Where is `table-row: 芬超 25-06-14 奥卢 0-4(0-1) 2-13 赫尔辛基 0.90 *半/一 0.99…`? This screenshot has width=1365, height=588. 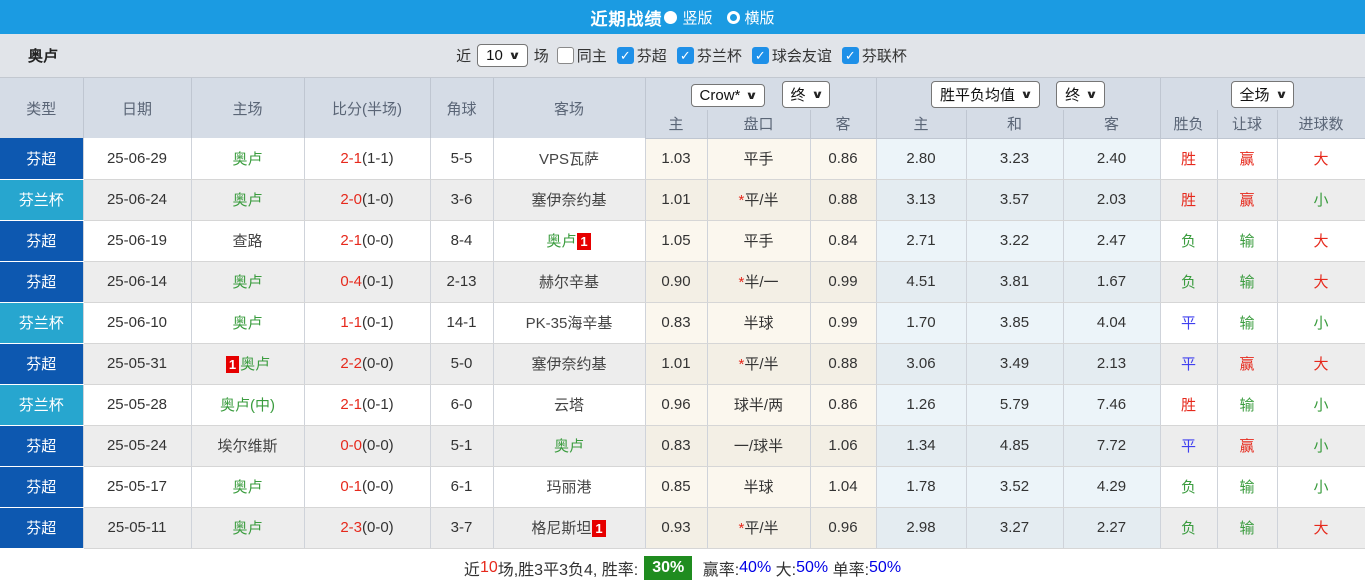 table-row: 芬超 25-06-14 奥卢 0-4(0-1) 2-13 赫尔辛基 0.90 *半/一 0.99… is located at coordinates (682, 282).